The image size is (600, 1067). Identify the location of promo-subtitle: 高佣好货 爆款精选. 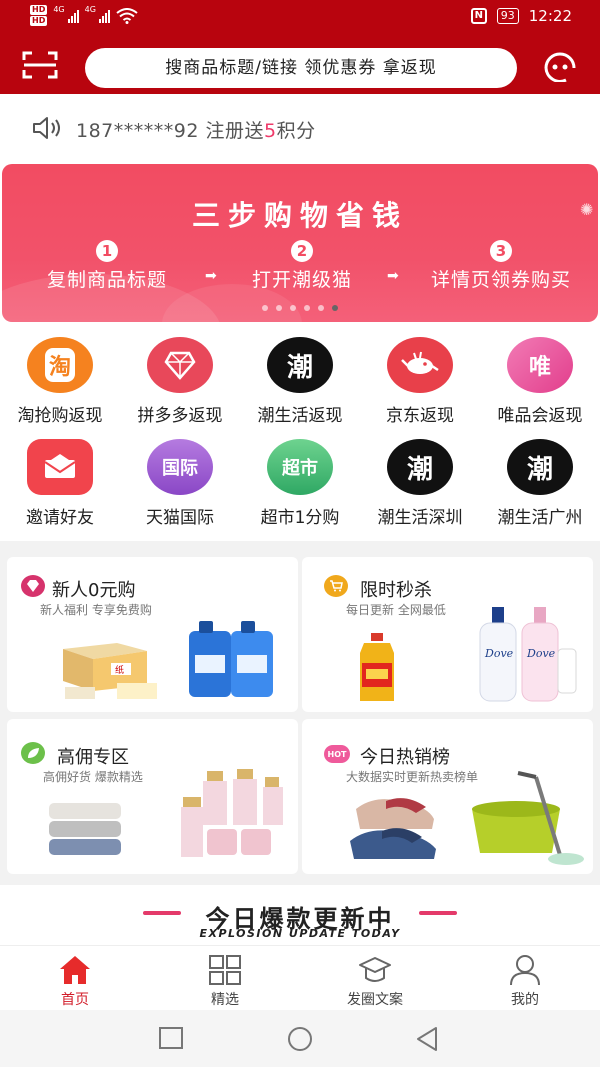
(93, 777).